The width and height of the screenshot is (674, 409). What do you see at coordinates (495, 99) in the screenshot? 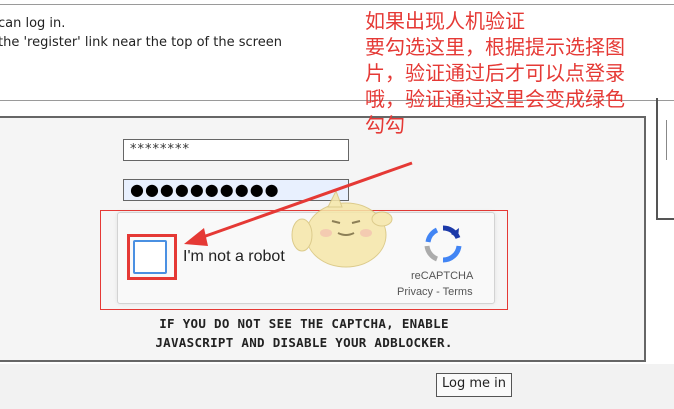
I see `annotation-line-4: 哦，验证通过这里会变成绿色` at bounding box center [495, 99].